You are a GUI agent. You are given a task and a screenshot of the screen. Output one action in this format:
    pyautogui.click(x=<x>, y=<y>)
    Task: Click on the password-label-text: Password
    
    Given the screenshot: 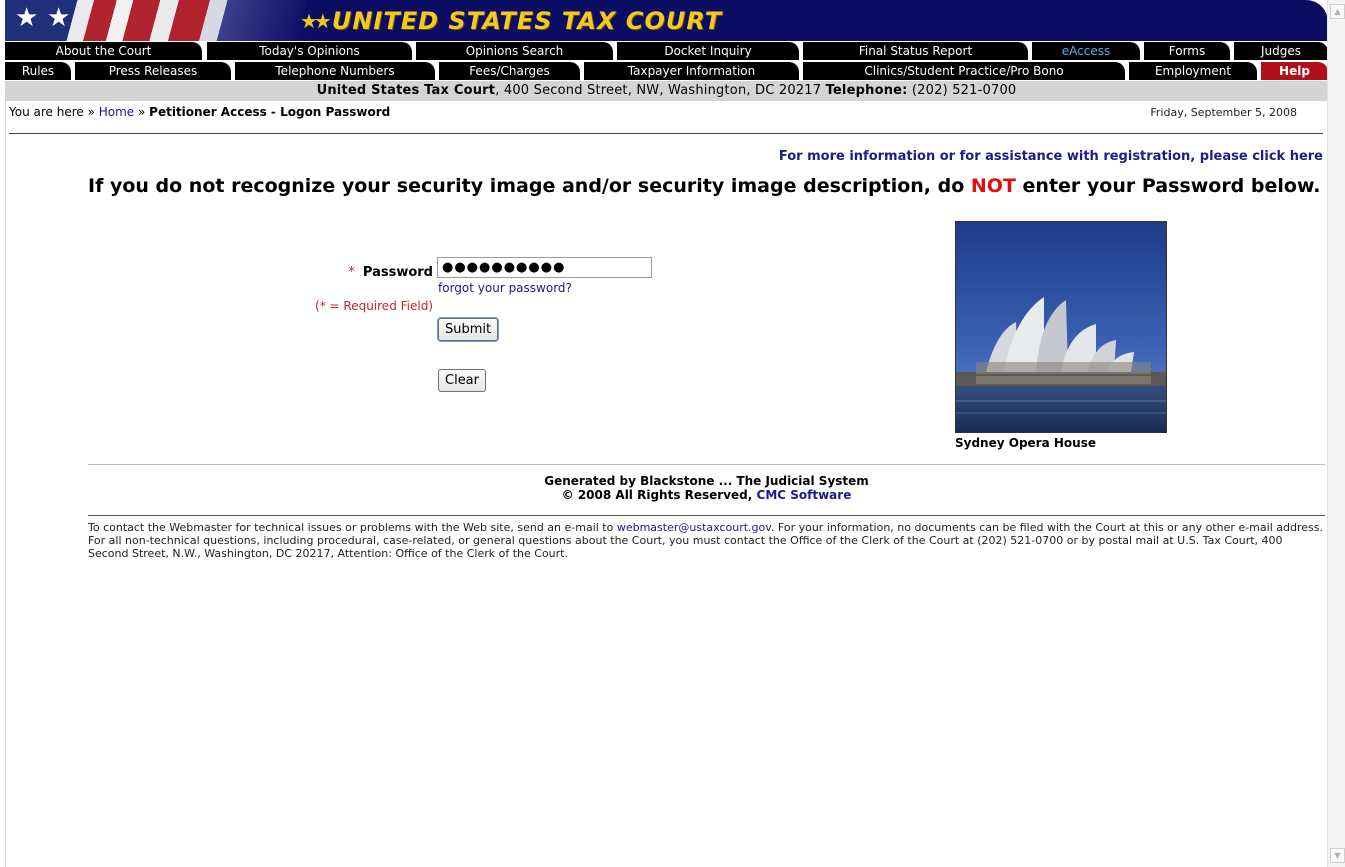 What is the action you would take?
    pyautogui.click(x=397, y=272)
    